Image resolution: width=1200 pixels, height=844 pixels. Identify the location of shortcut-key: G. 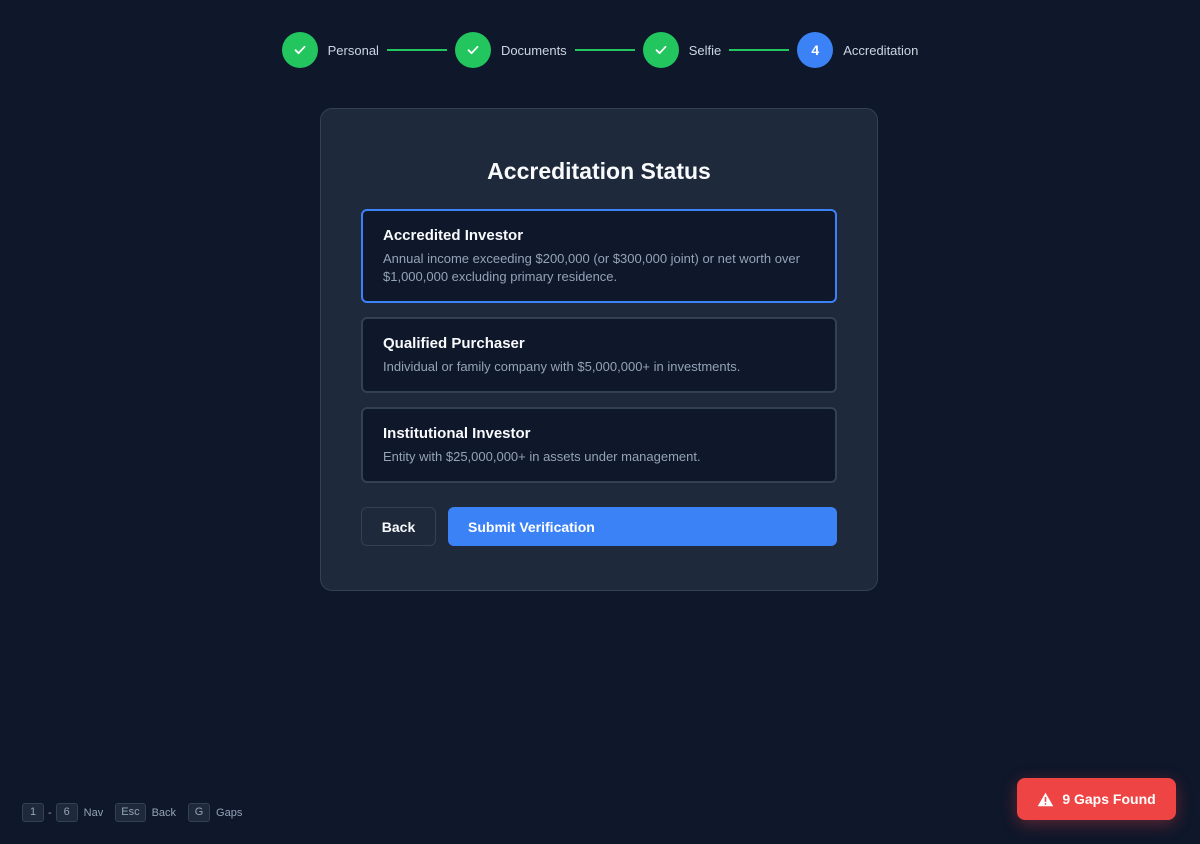
(199, 812).